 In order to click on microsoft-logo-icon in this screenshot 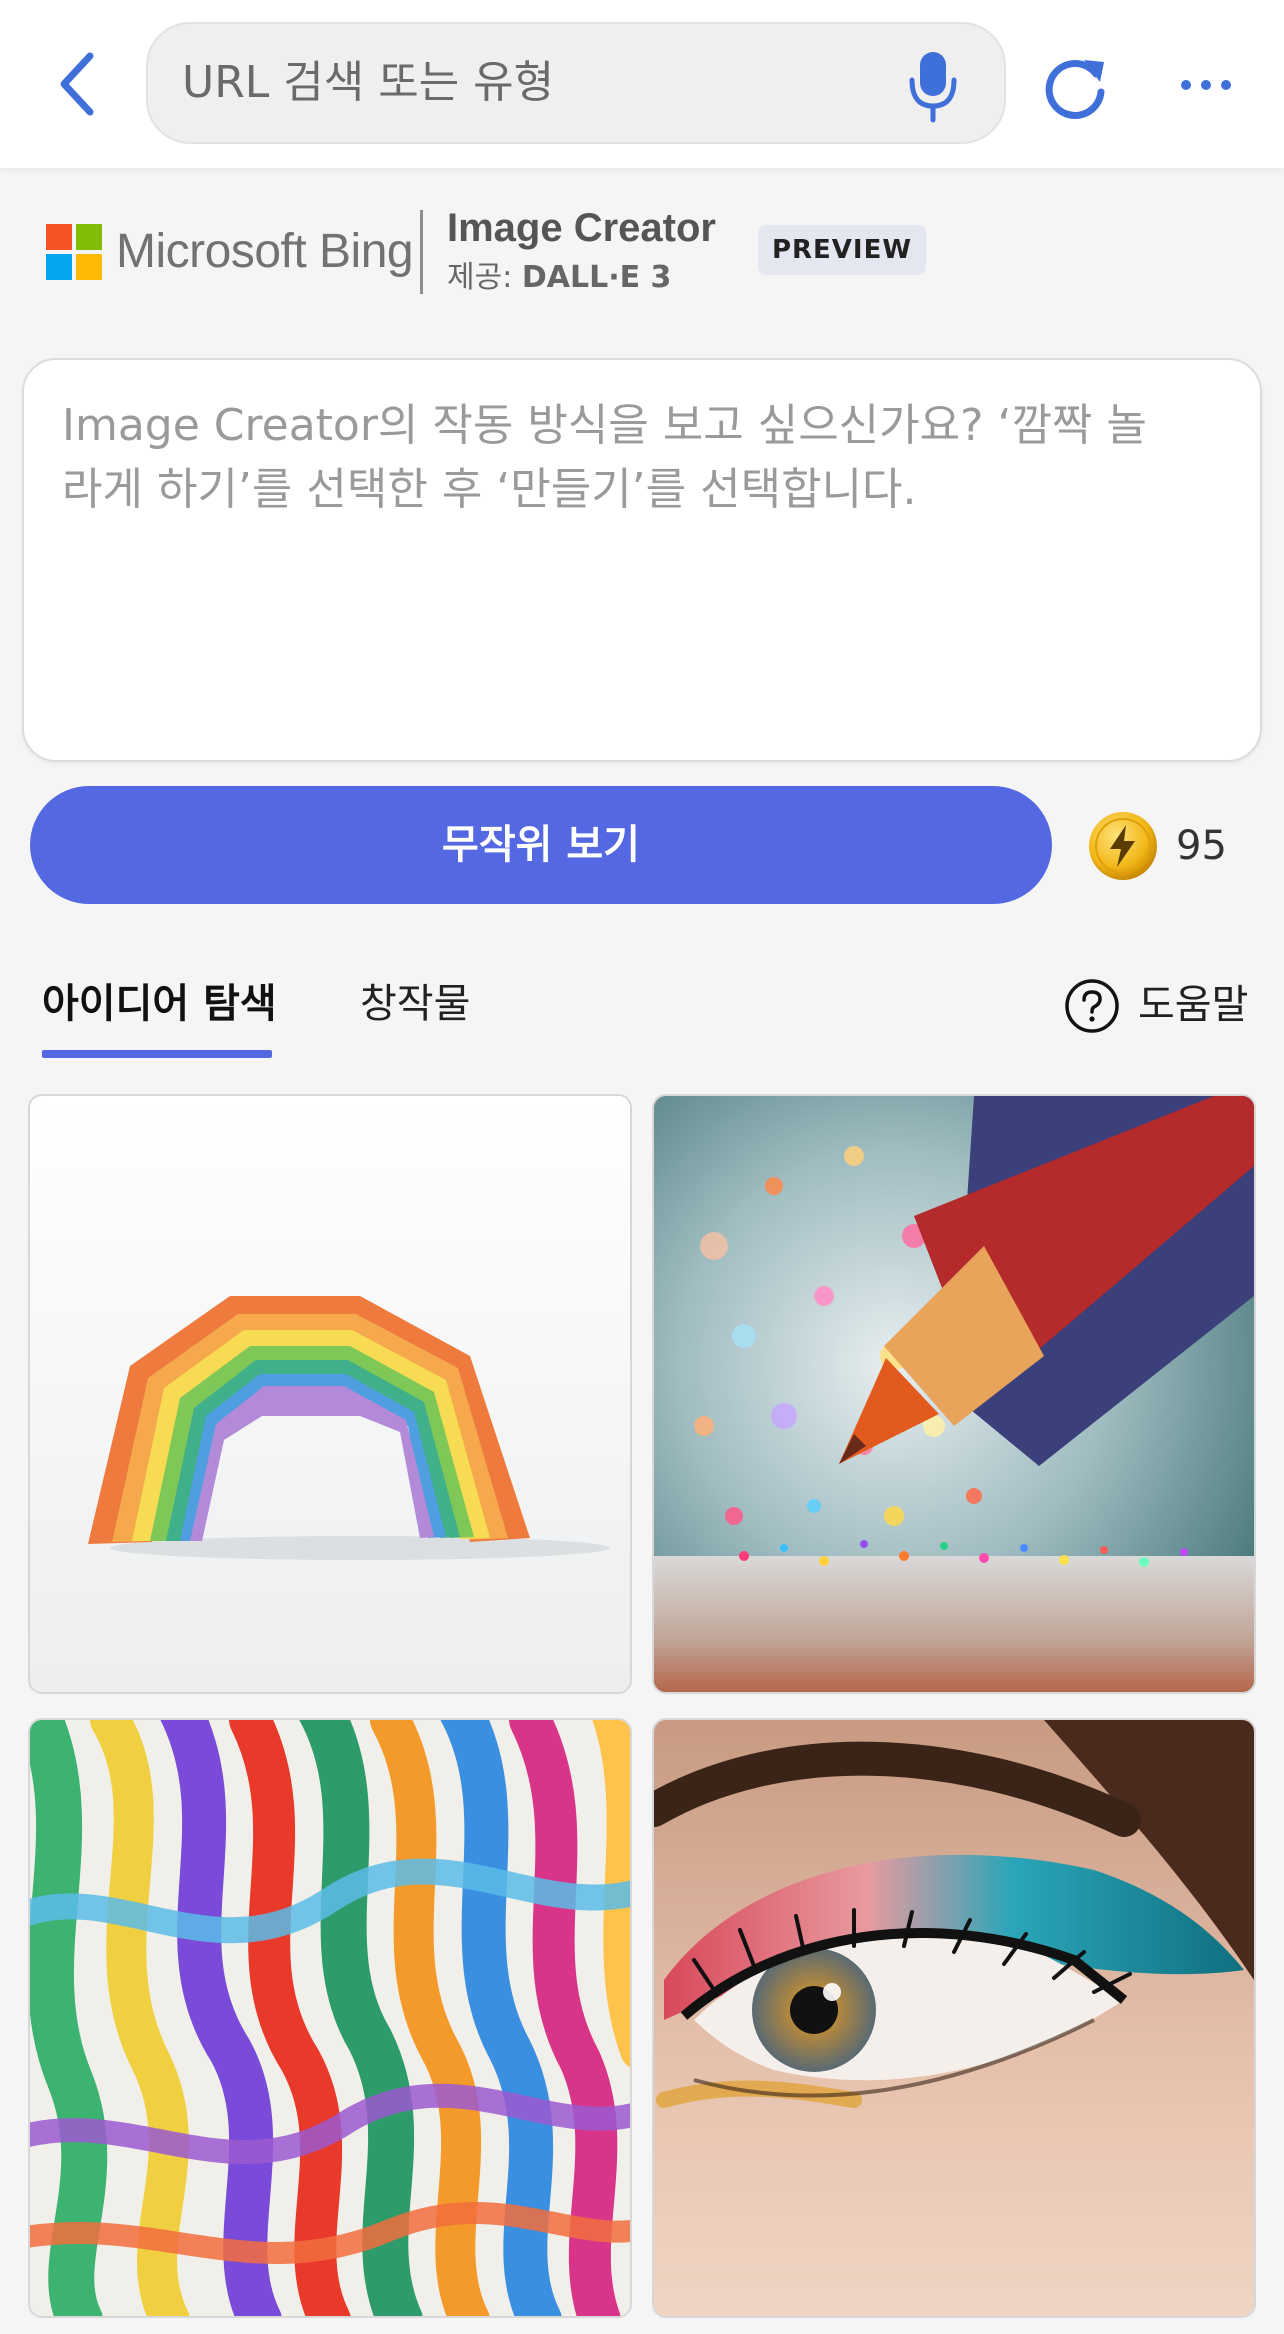, I will do `click(74, 252)`.